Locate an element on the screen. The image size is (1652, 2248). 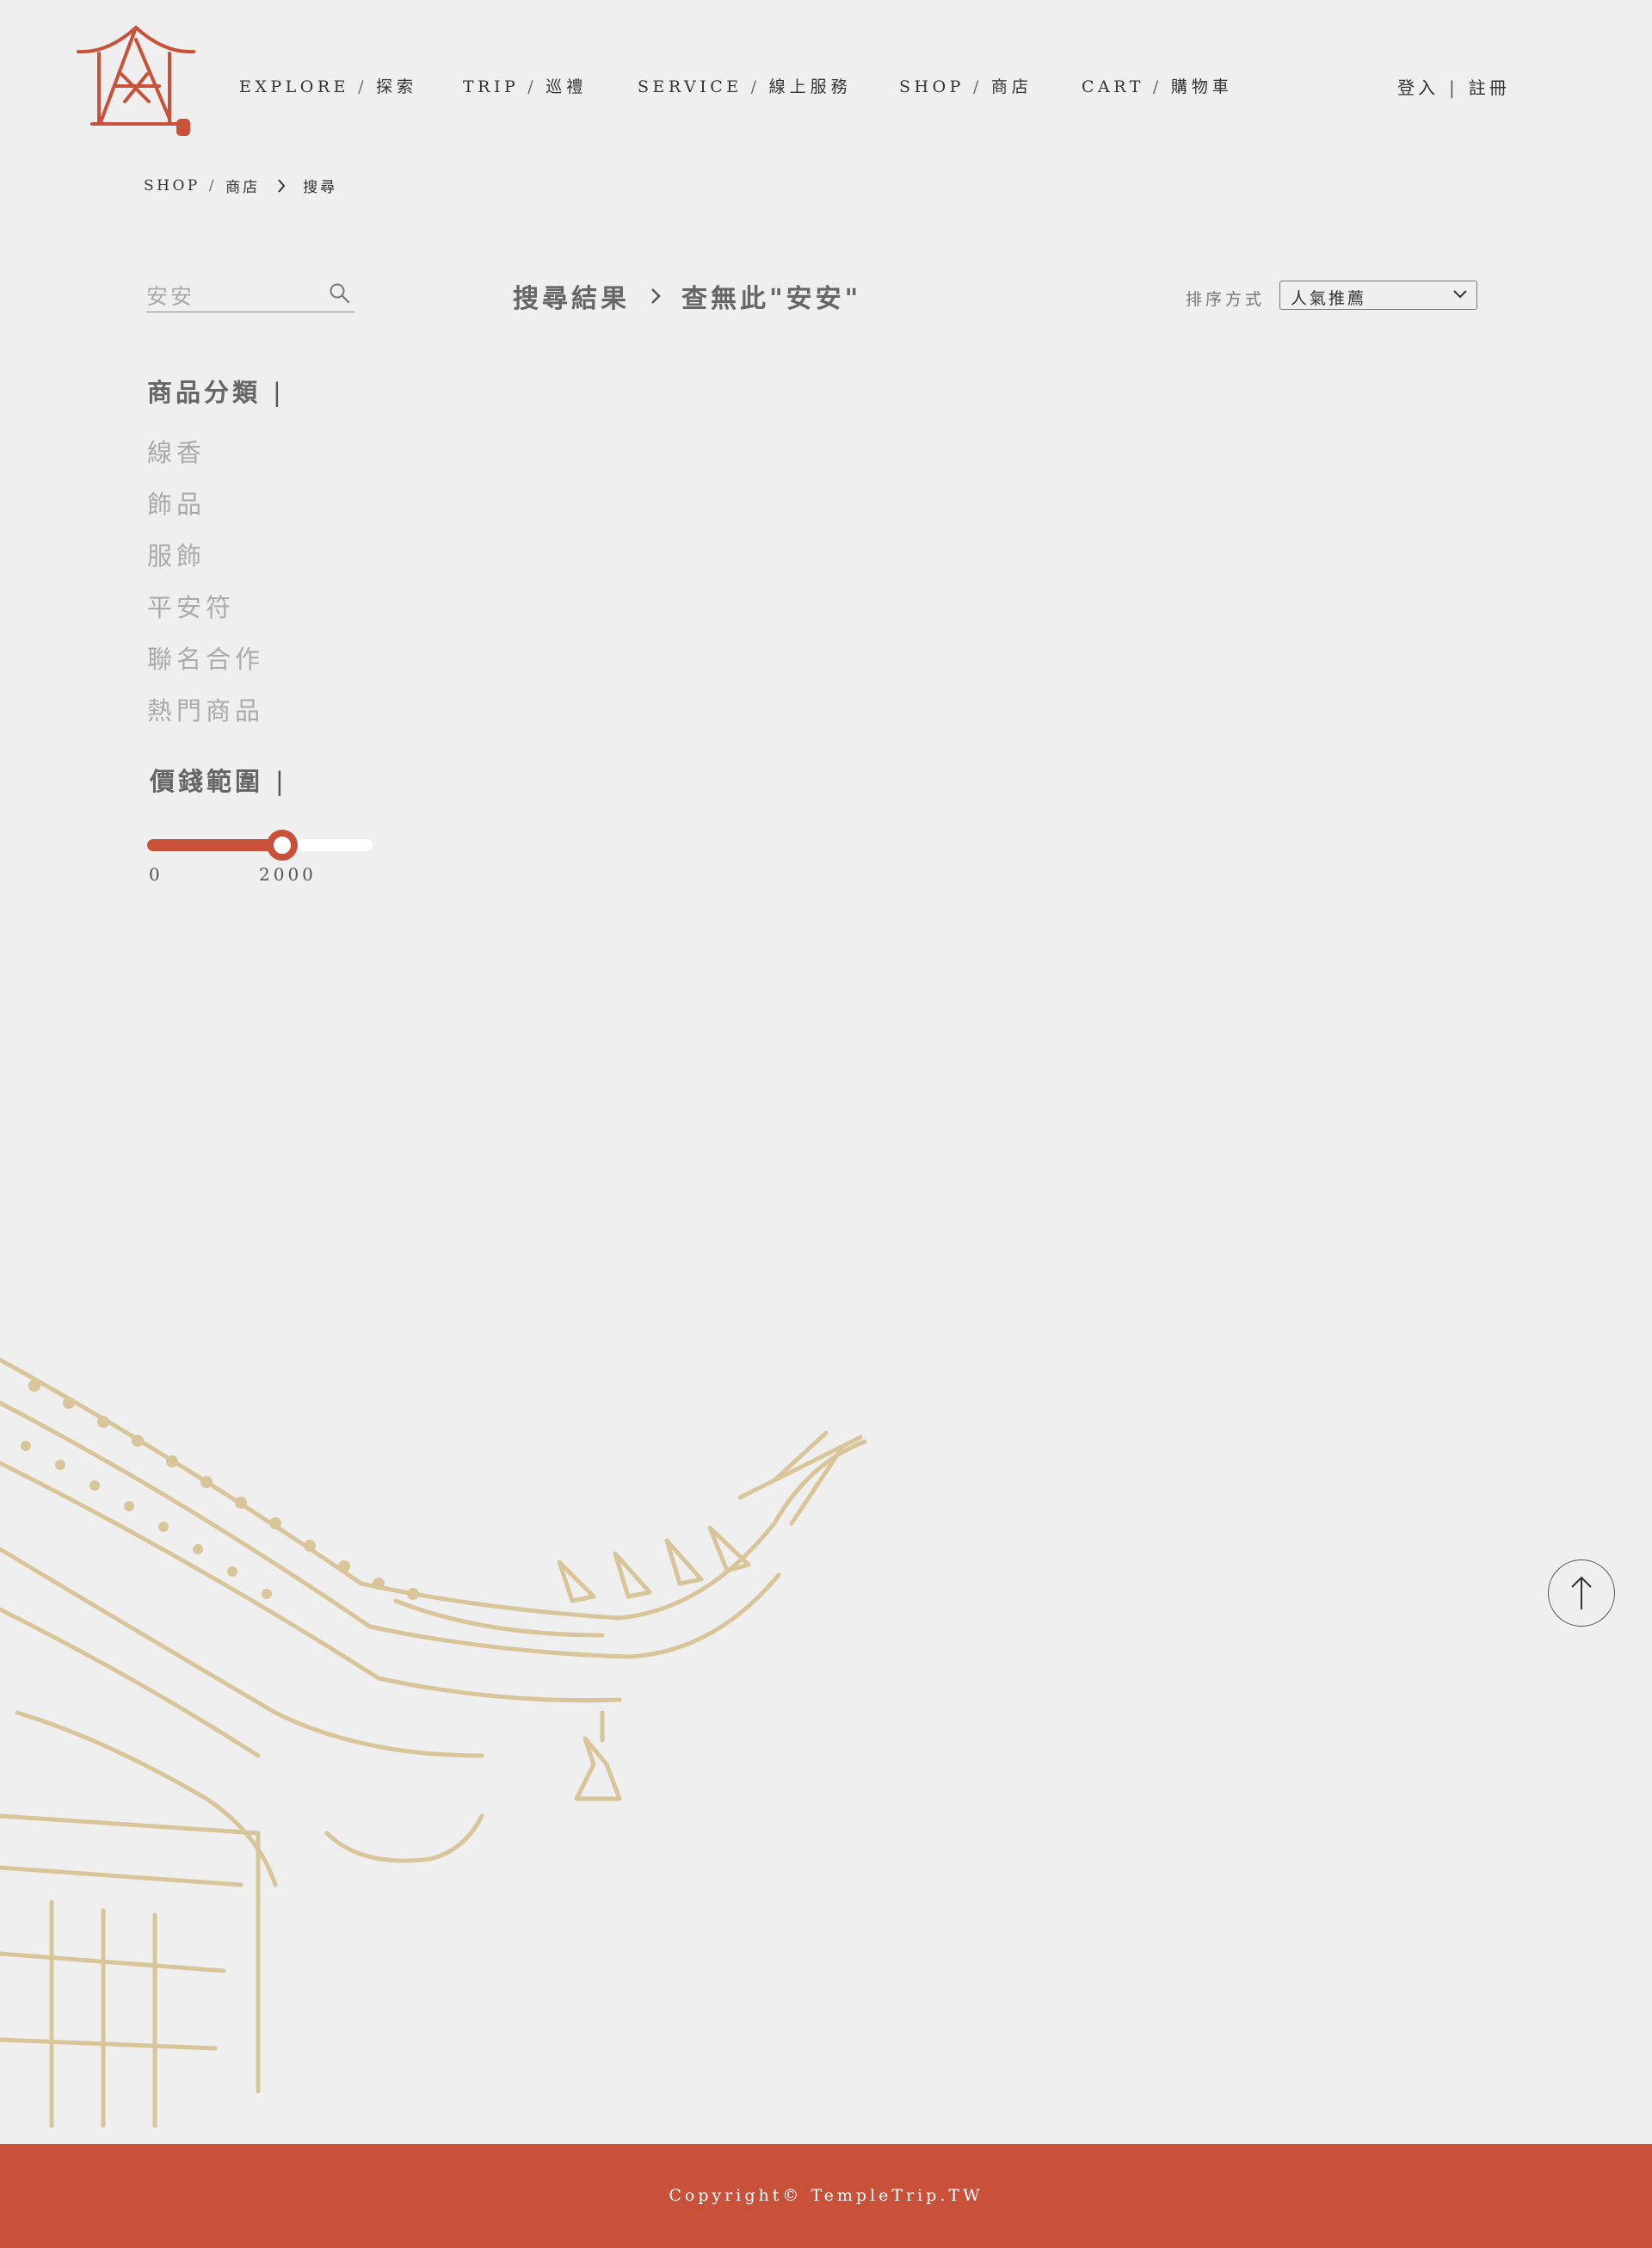
price-slider-fill is located at coordinates (215, 845).